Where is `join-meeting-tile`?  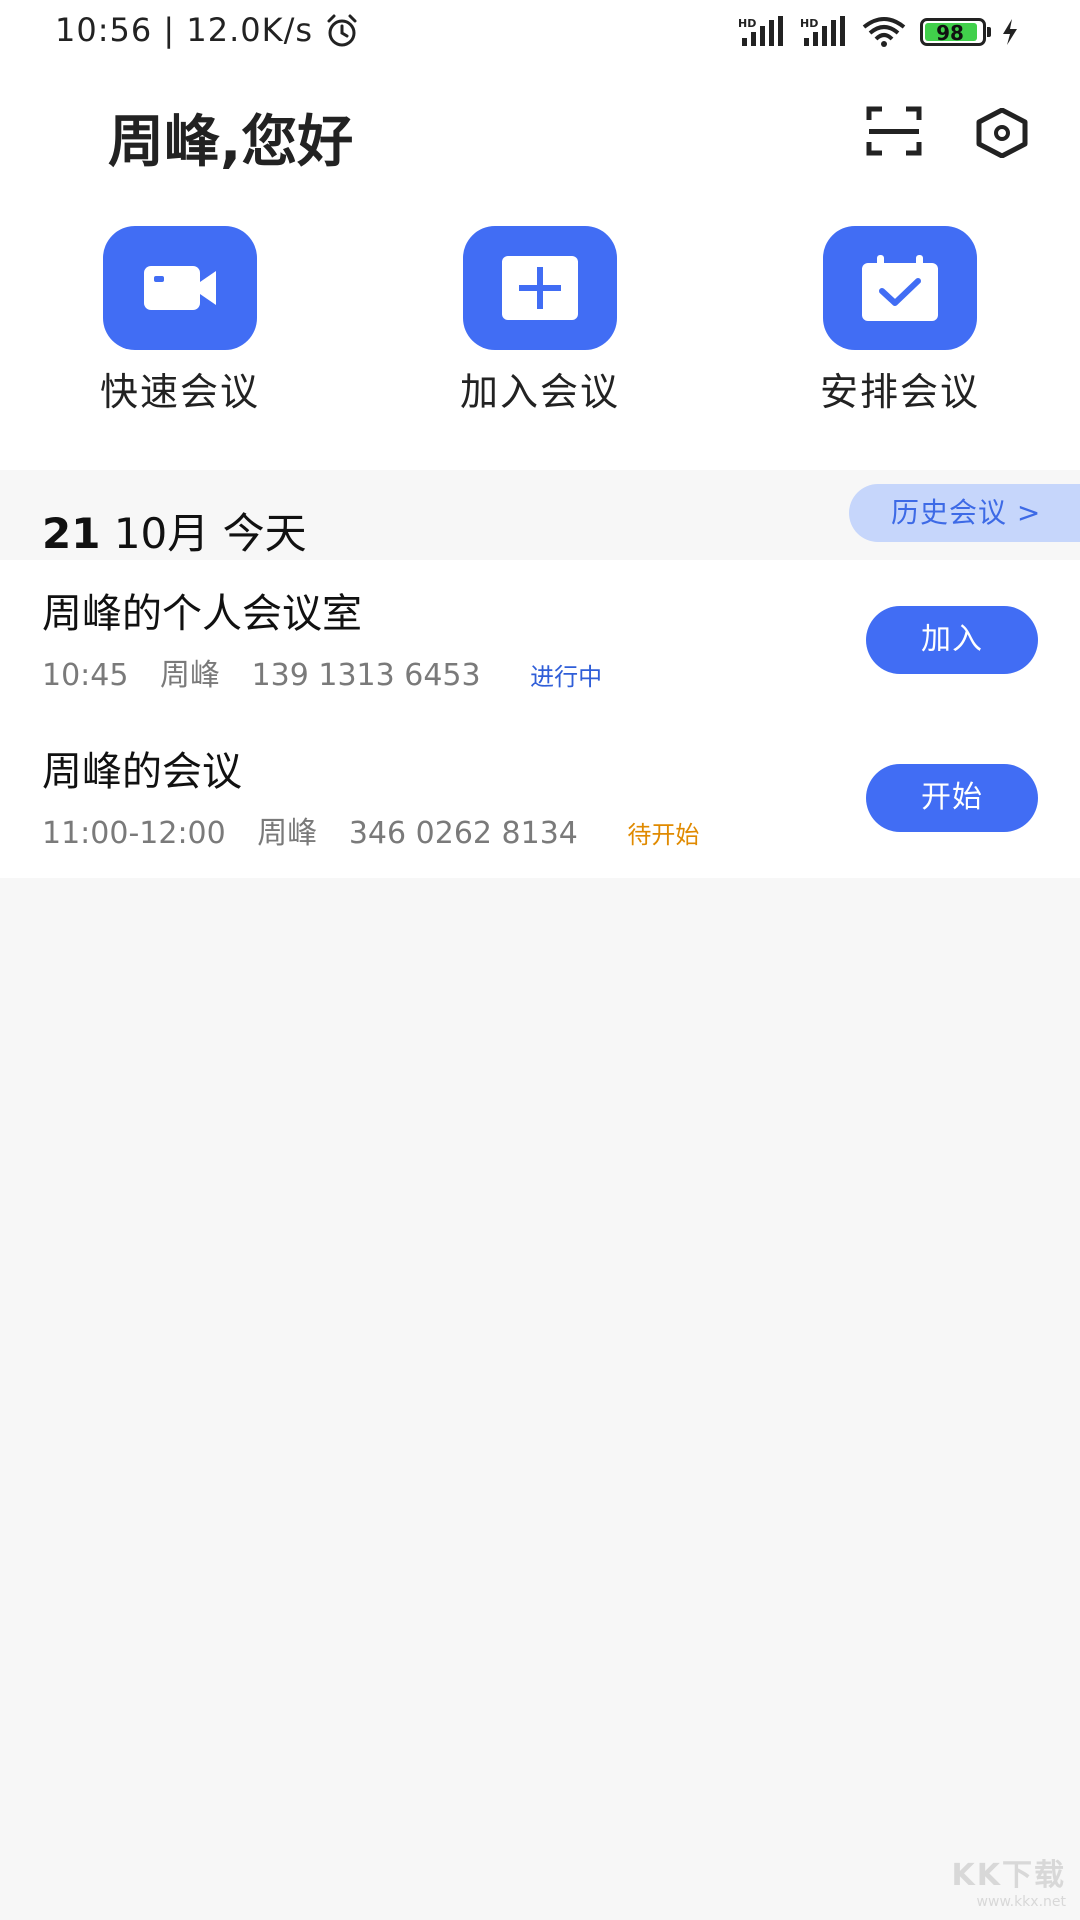
join-meeting-tile is located at coordinates (540, 288).